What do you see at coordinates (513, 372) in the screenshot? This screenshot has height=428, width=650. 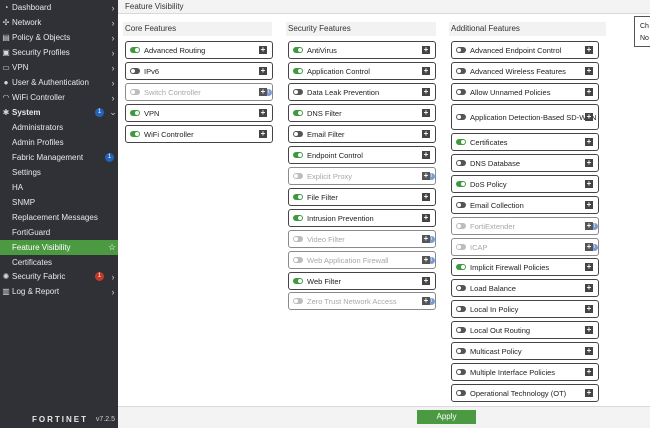 I see `feature-label: Multiple Interface Policies` at bounding box center [513, 372].